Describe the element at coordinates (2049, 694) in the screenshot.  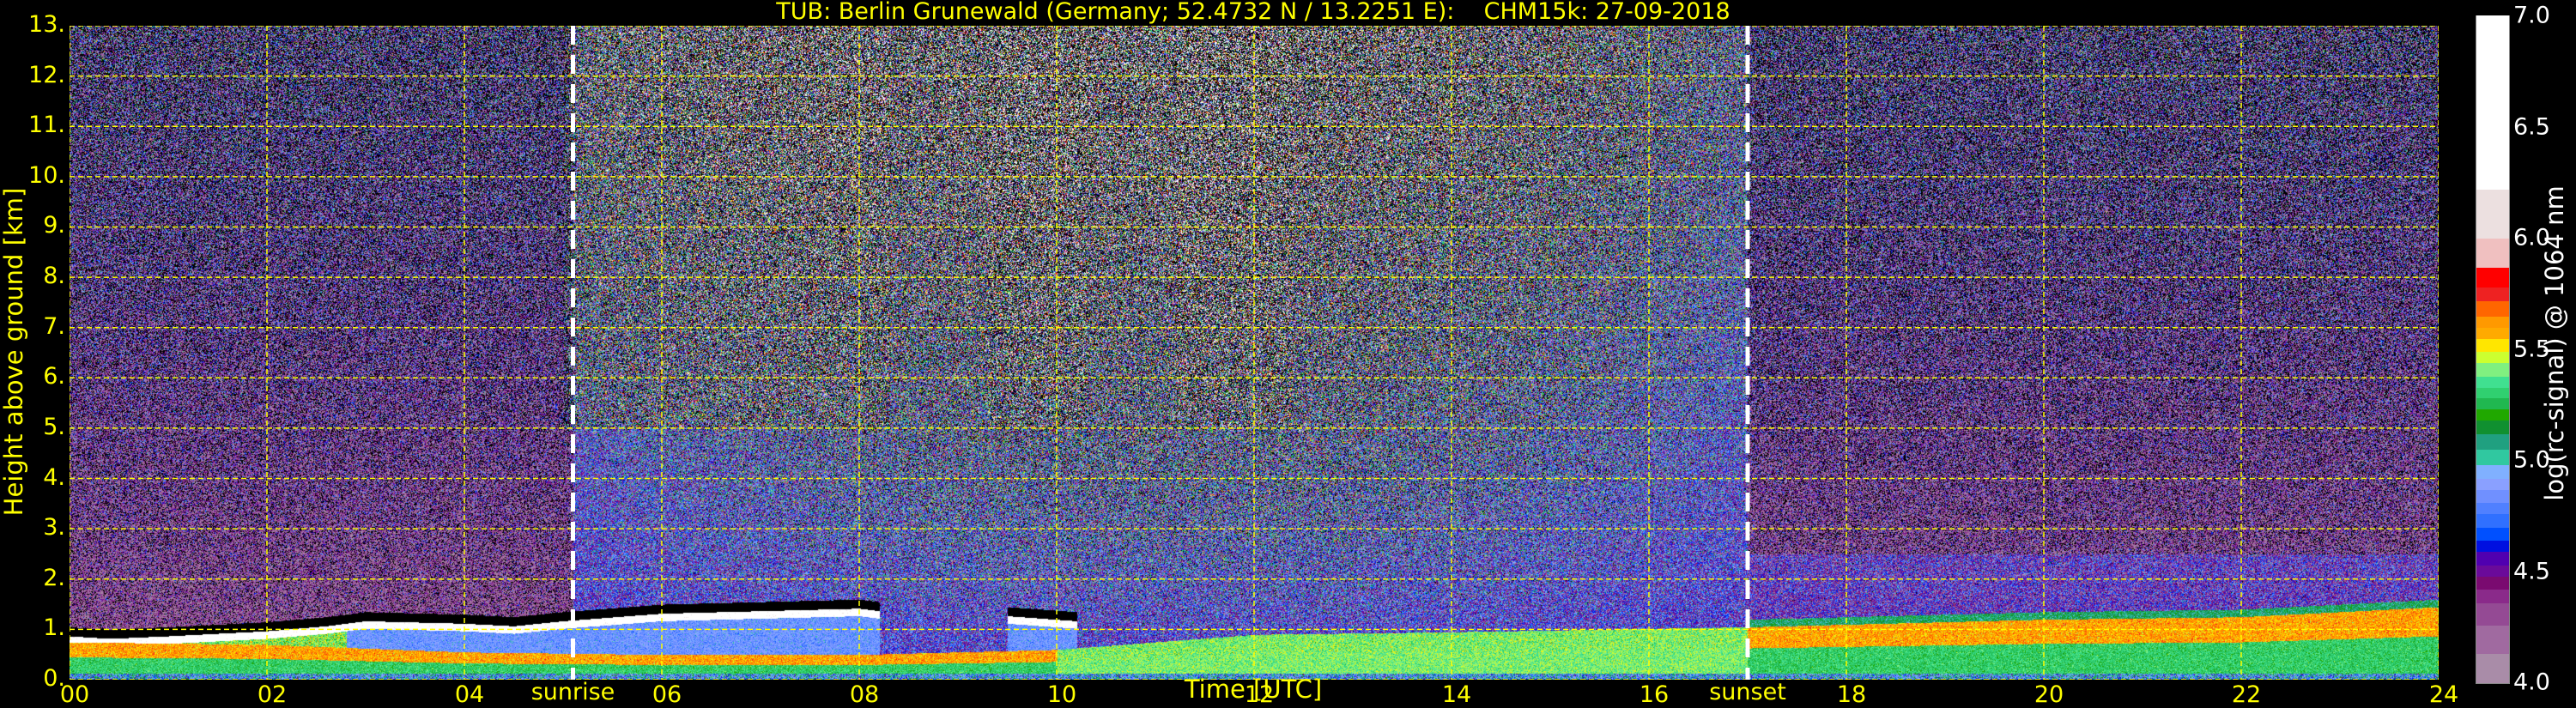
I see `x-tick-label: 20` at that location.